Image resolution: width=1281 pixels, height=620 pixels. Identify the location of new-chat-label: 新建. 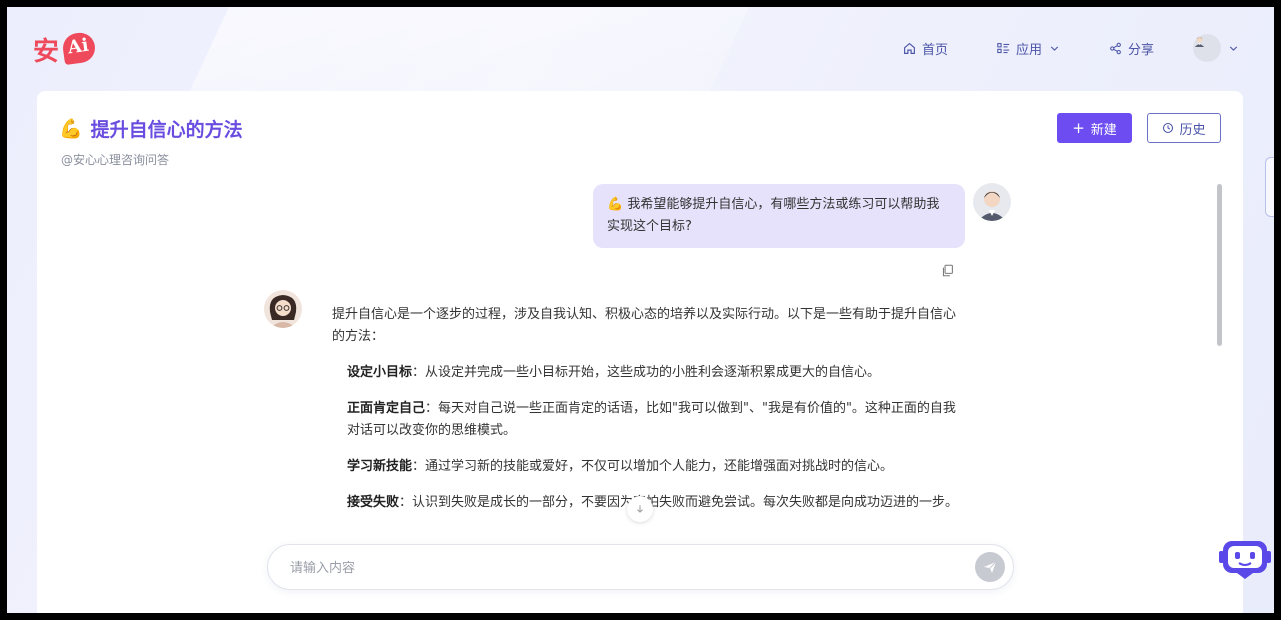
(1103, 130).